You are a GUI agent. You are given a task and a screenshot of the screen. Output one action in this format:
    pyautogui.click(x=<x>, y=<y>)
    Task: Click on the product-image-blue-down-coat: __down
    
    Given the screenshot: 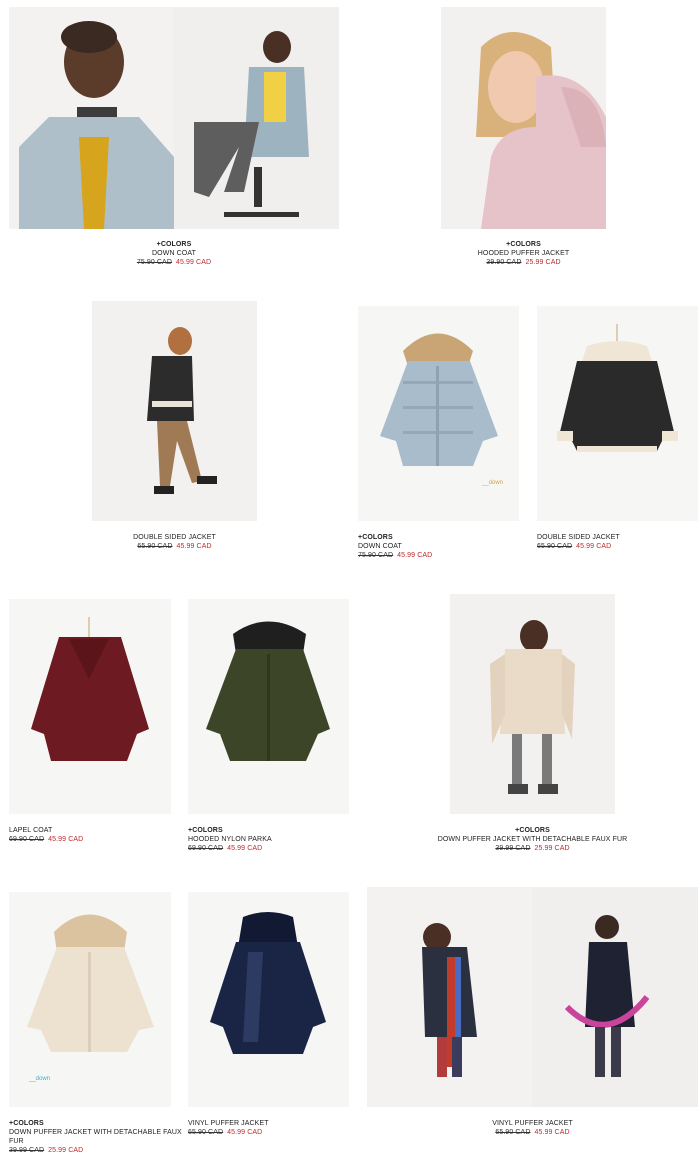 What is the action you would take?
    pyautogui.click(x=438, y=413)
    